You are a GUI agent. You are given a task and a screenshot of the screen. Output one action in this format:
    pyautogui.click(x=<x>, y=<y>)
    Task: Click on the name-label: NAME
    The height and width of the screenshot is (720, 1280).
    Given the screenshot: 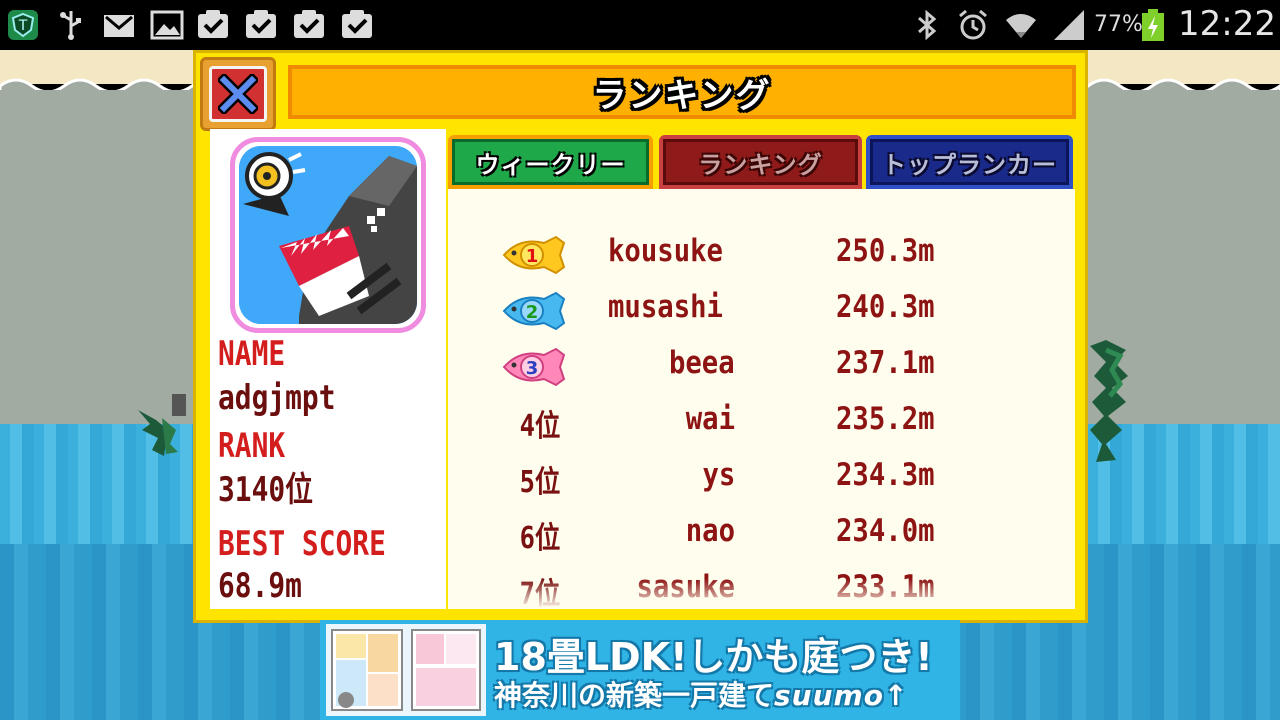 What is the action you would take?
    pyautogui.click(x=252, y=354)
    